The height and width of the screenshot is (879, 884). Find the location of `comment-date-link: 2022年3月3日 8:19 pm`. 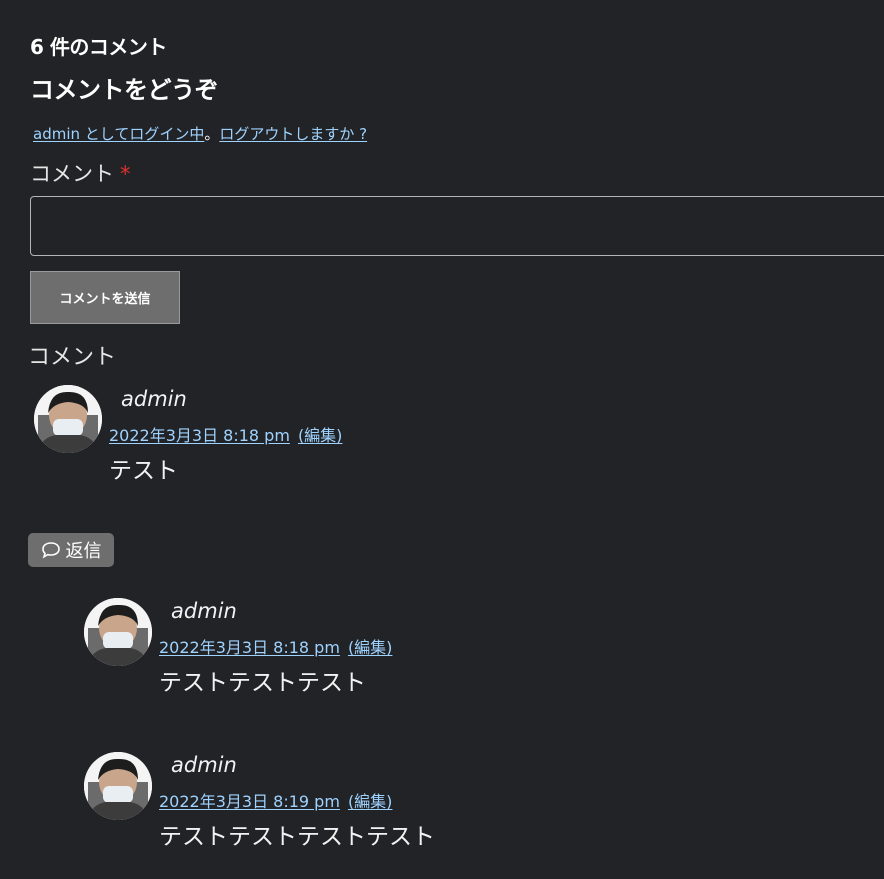

comment-date-link: 2022年3月3日 8:19 pm is located at coordinates (249, 801).